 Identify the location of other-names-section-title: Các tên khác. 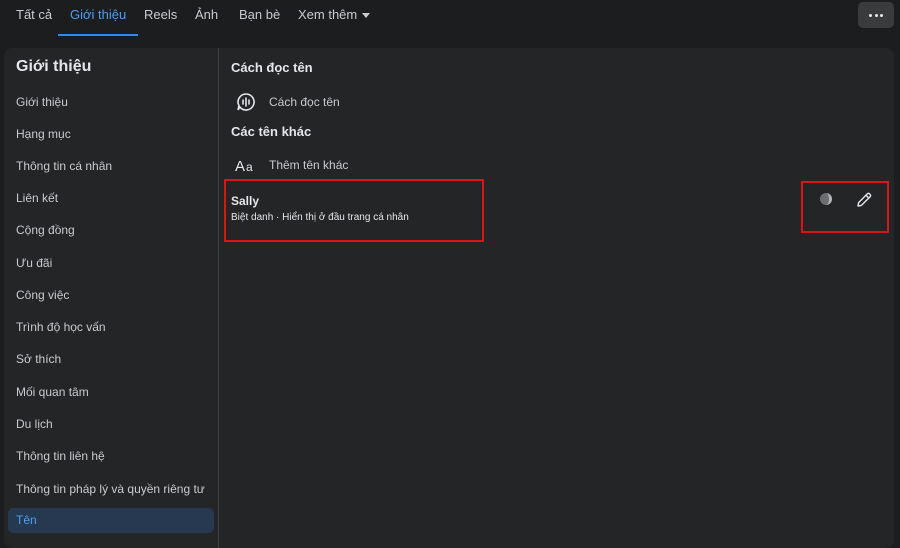
(271, 131).